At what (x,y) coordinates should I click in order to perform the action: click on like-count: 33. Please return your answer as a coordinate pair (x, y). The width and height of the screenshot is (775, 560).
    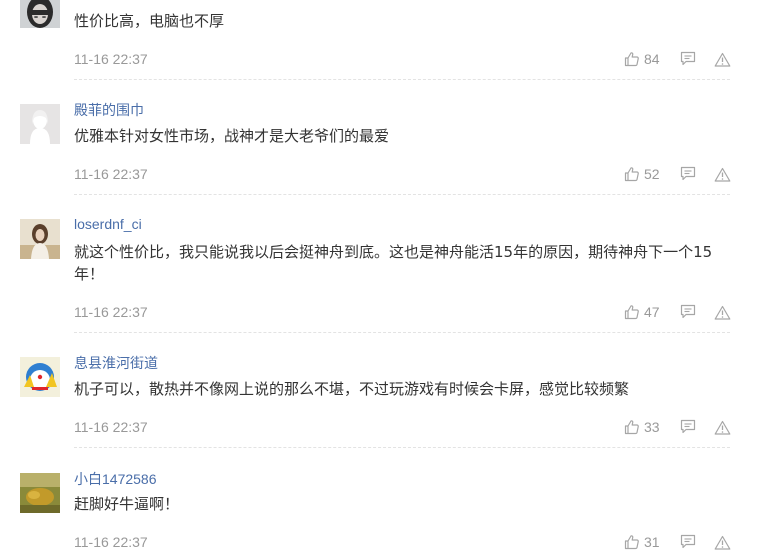
    Looking at the image, I should click on (652, 427).